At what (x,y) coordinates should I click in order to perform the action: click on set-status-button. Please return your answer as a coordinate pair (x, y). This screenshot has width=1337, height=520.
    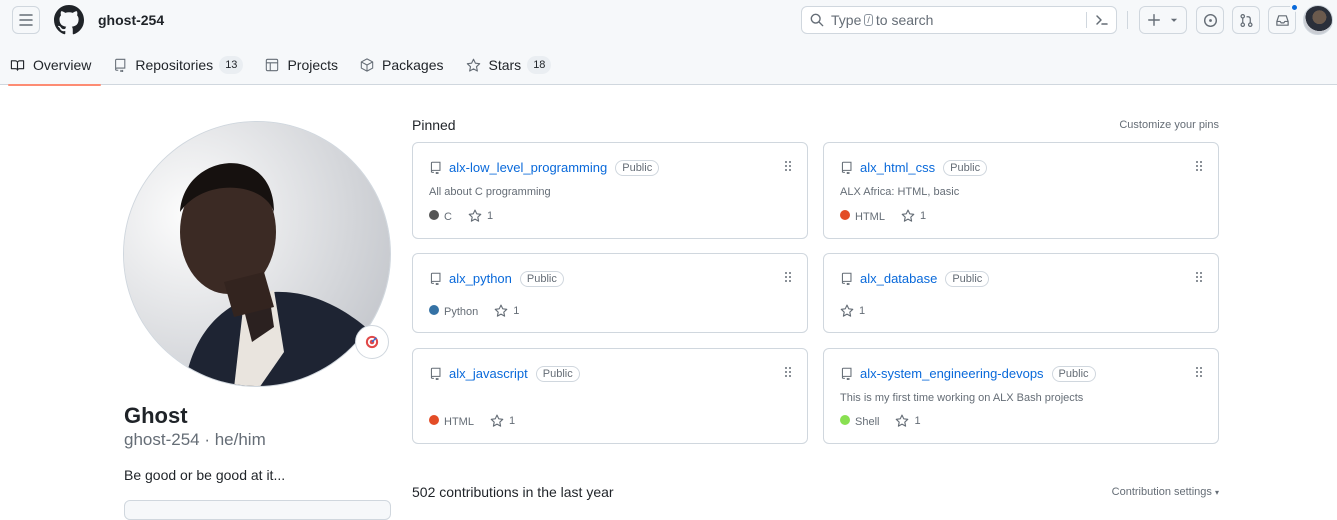
    Looking at the image, I should click on (372, 342).